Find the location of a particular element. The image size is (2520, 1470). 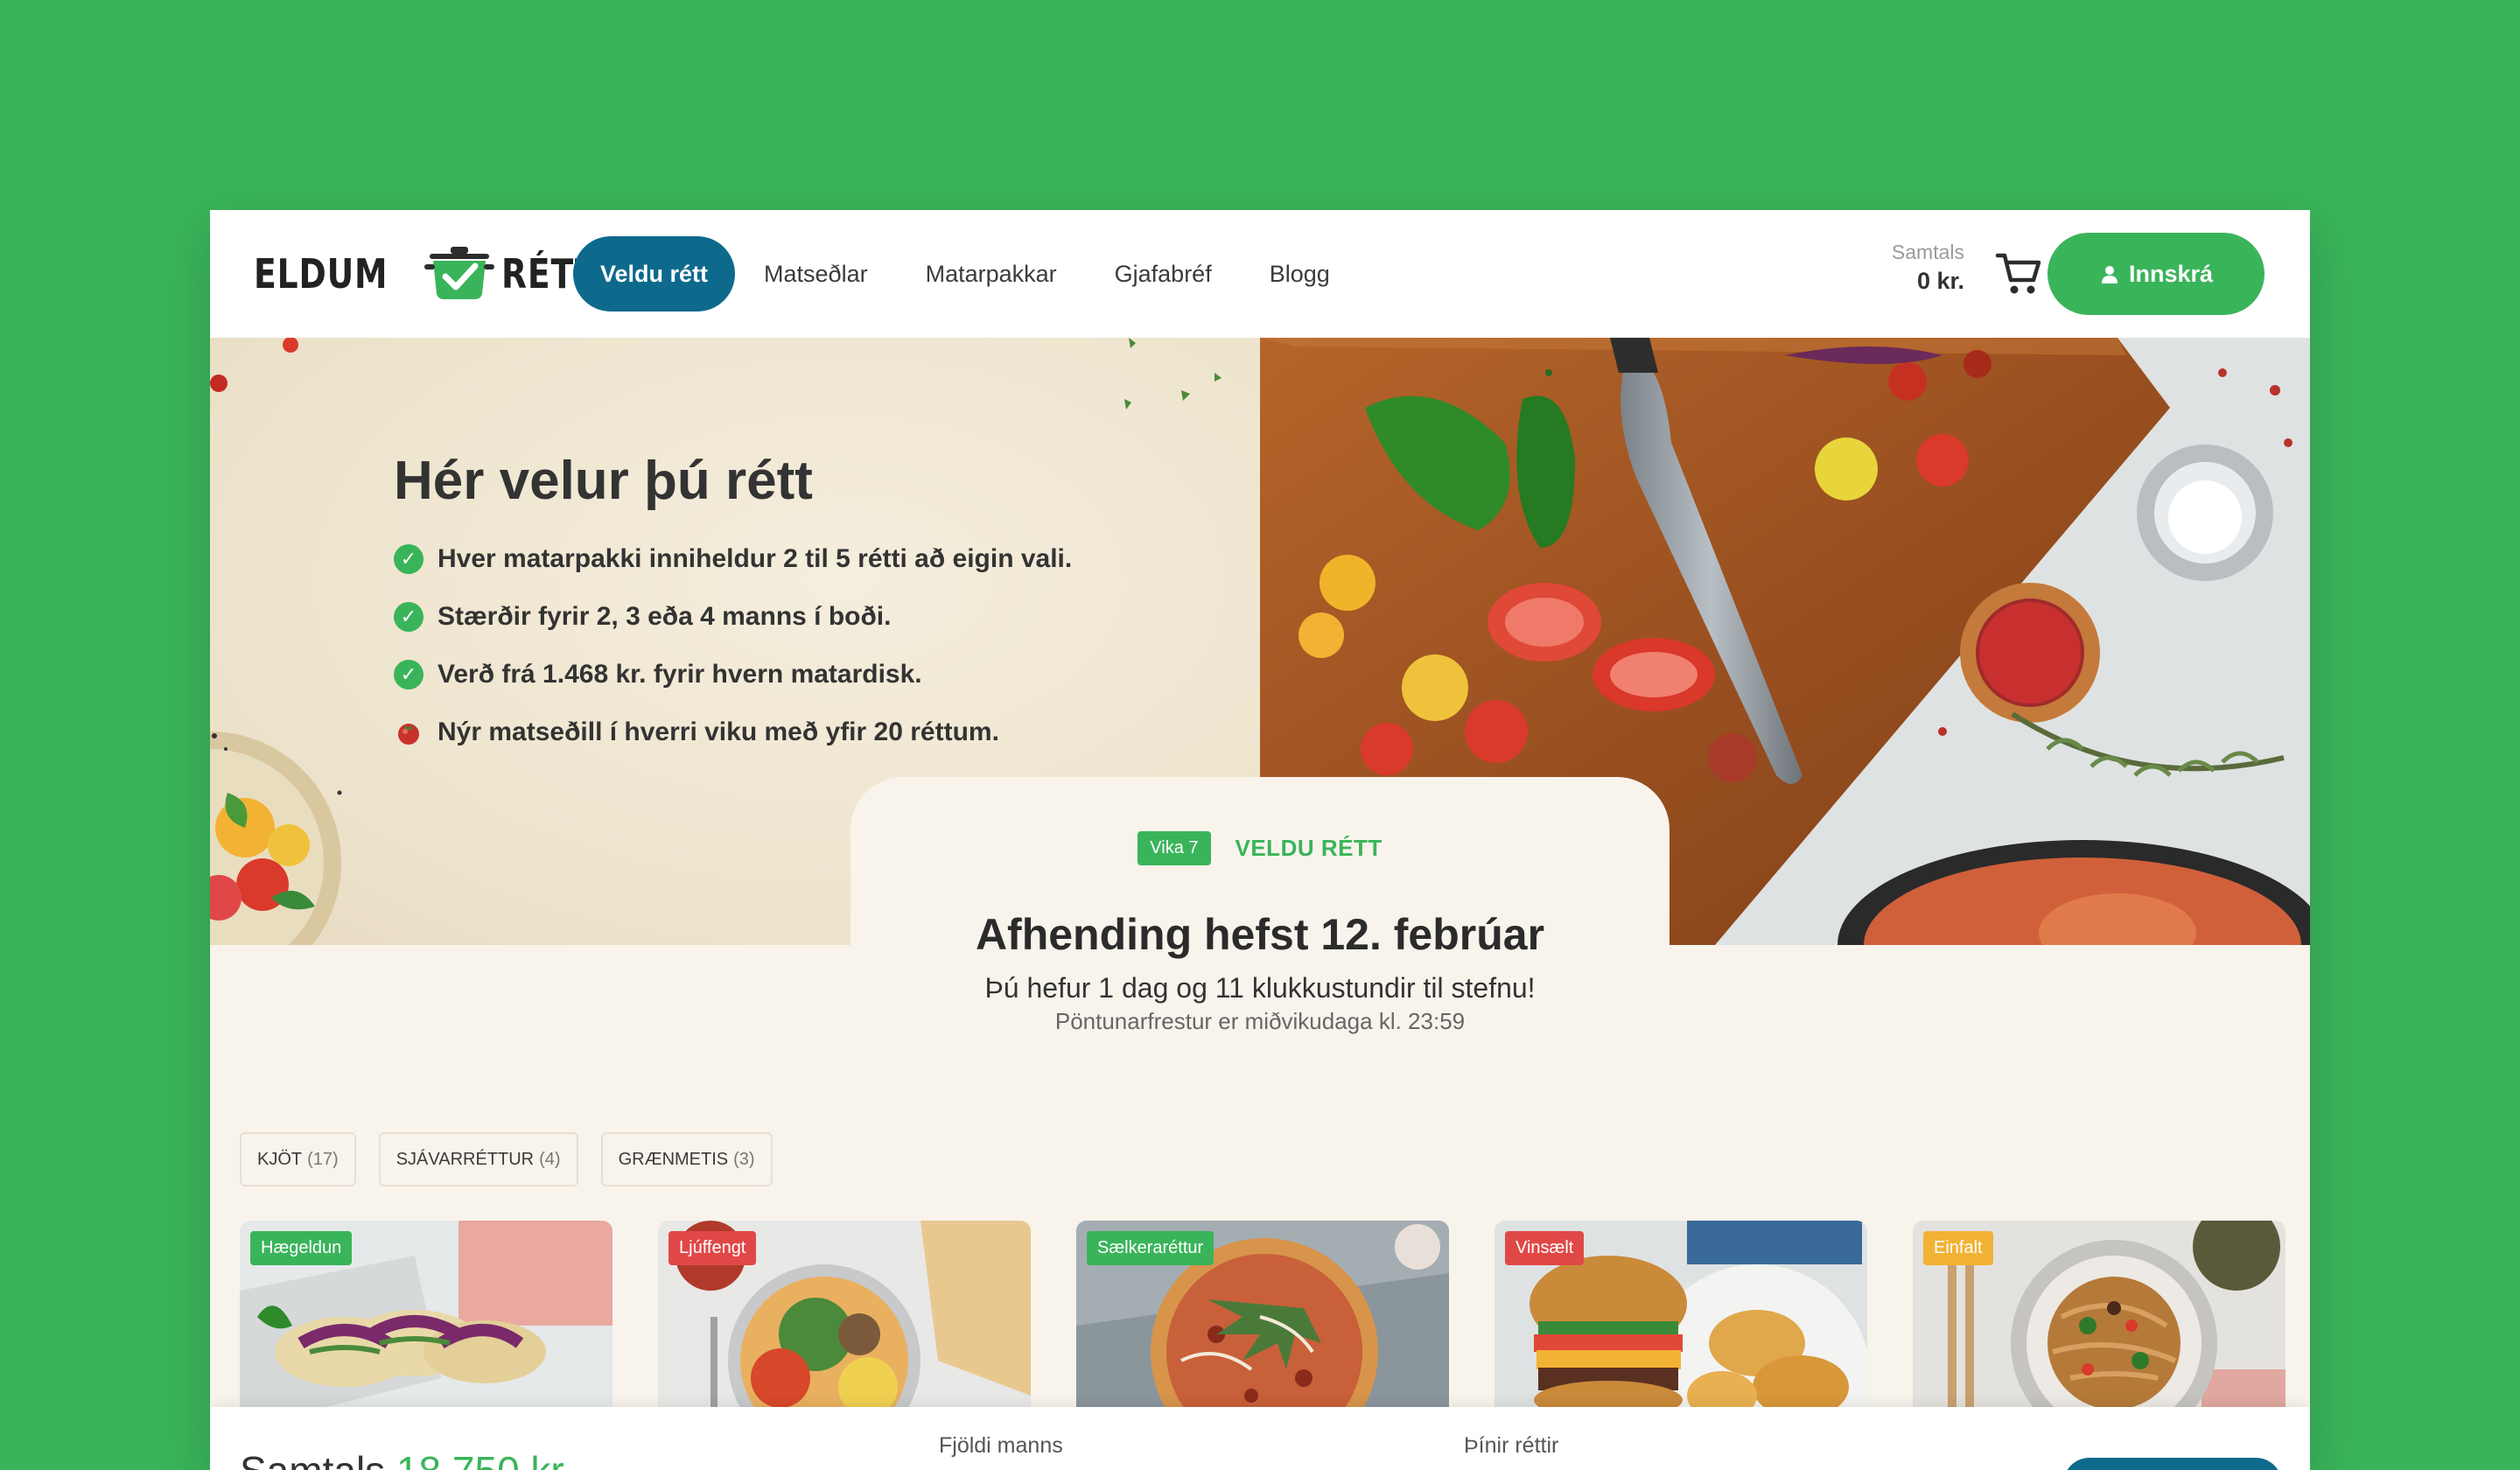

logo: ELDUM RÉTT is located at coordinates (437, 273).